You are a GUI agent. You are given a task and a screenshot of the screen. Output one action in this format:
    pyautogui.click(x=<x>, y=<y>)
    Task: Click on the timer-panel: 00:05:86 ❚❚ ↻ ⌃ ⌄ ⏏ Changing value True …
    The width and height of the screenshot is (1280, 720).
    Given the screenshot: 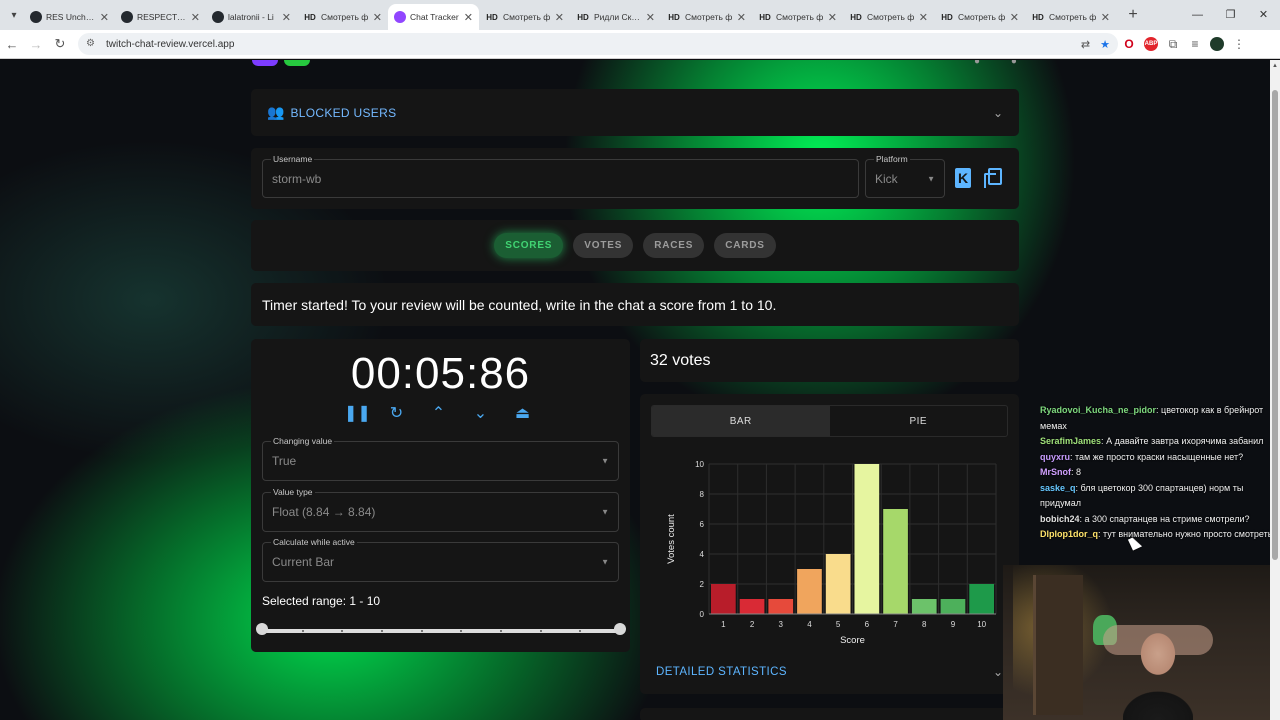 What is the action you would take?
    pyautogui.click(x=440, y=495)
    